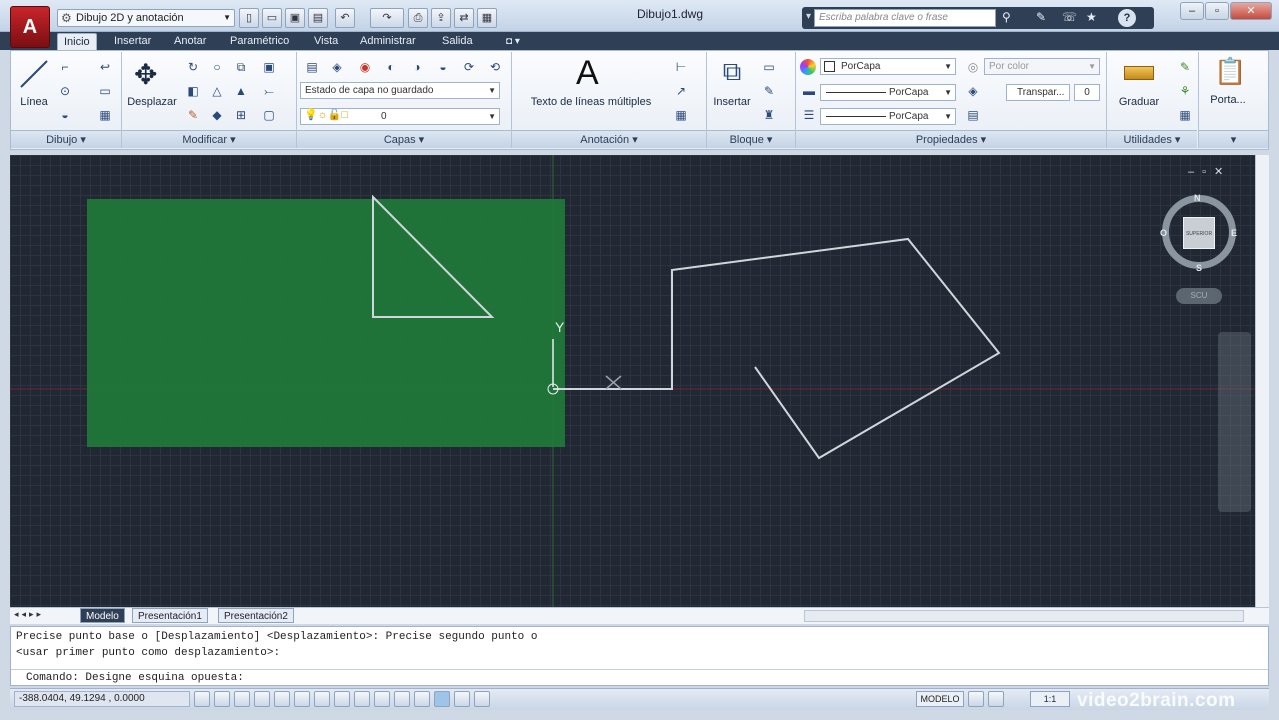 Image resolution: width=1279 pixels, height=720 pixels. What do you see at coordinates (102, 699) in the screenshot?
I see `coordinates-display: -388.0404, 49.1294 , 0.0000` at bounding box center [102, 699].